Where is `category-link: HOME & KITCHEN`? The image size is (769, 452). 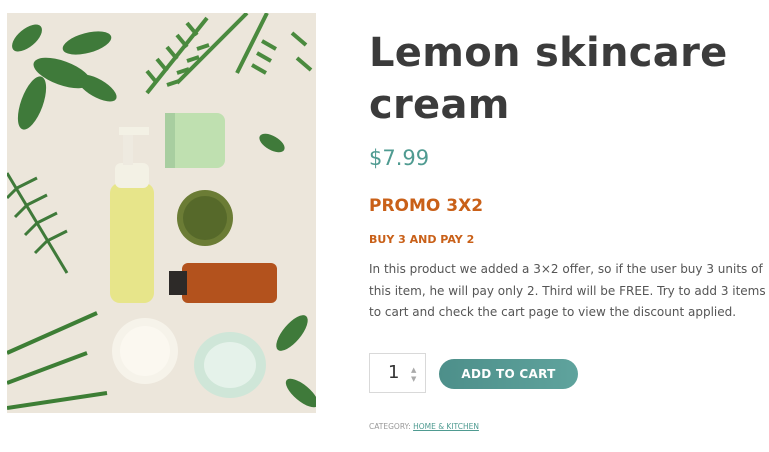 category-link: HOME & KITCHEN is located at coordinates (446, 426).